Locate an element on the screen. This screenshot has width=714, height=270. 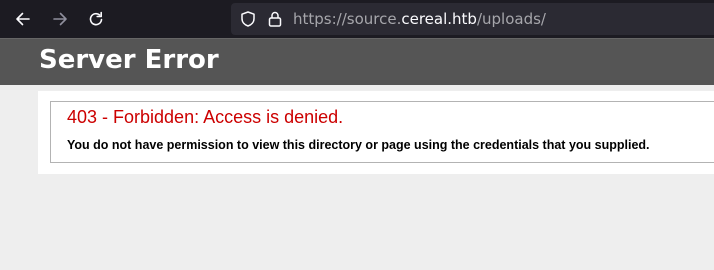
arrow-left-icon is located at coordinates (23, 19).